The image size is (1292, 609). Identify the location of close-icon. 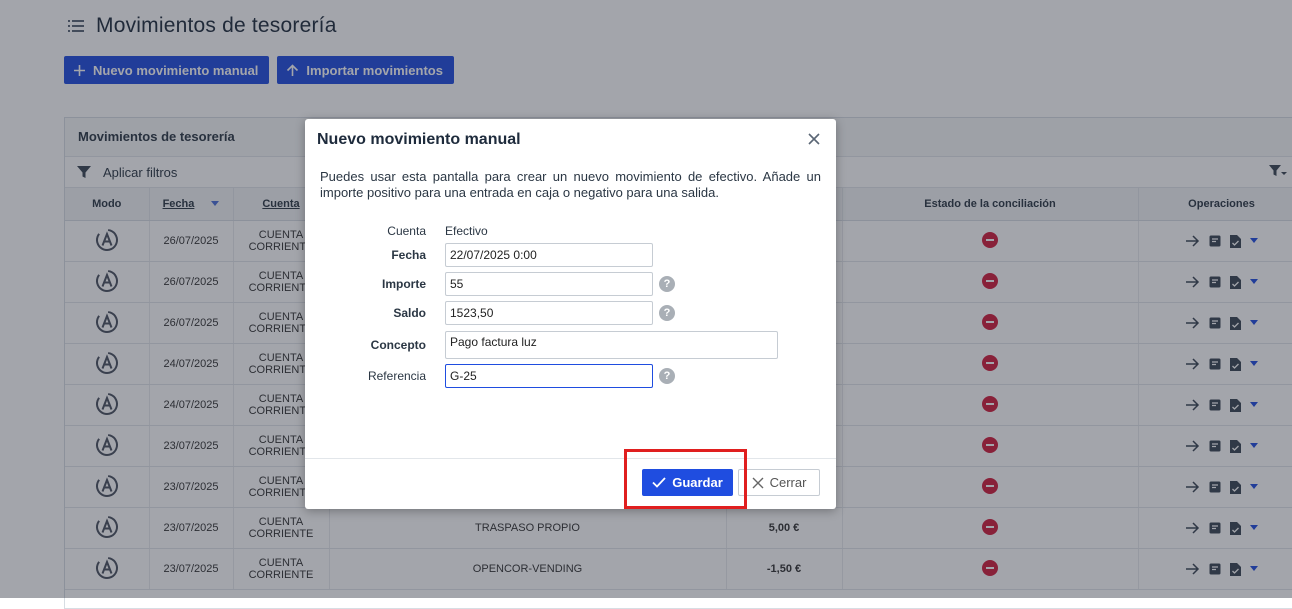
(814, 139).